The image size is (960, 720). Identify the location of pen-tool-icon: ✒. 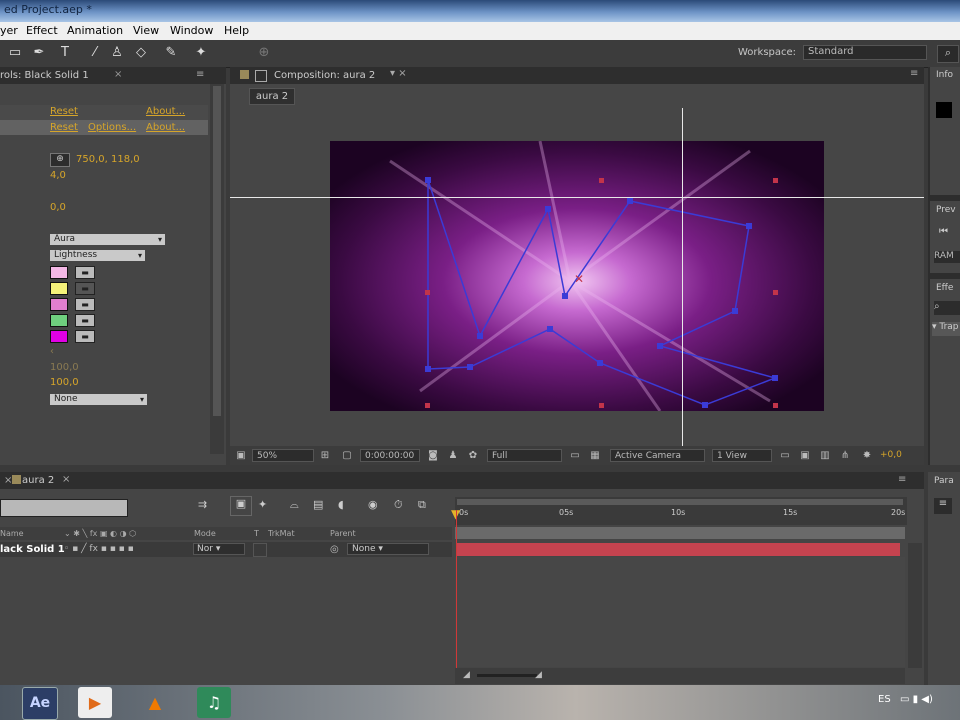
(39, 53).